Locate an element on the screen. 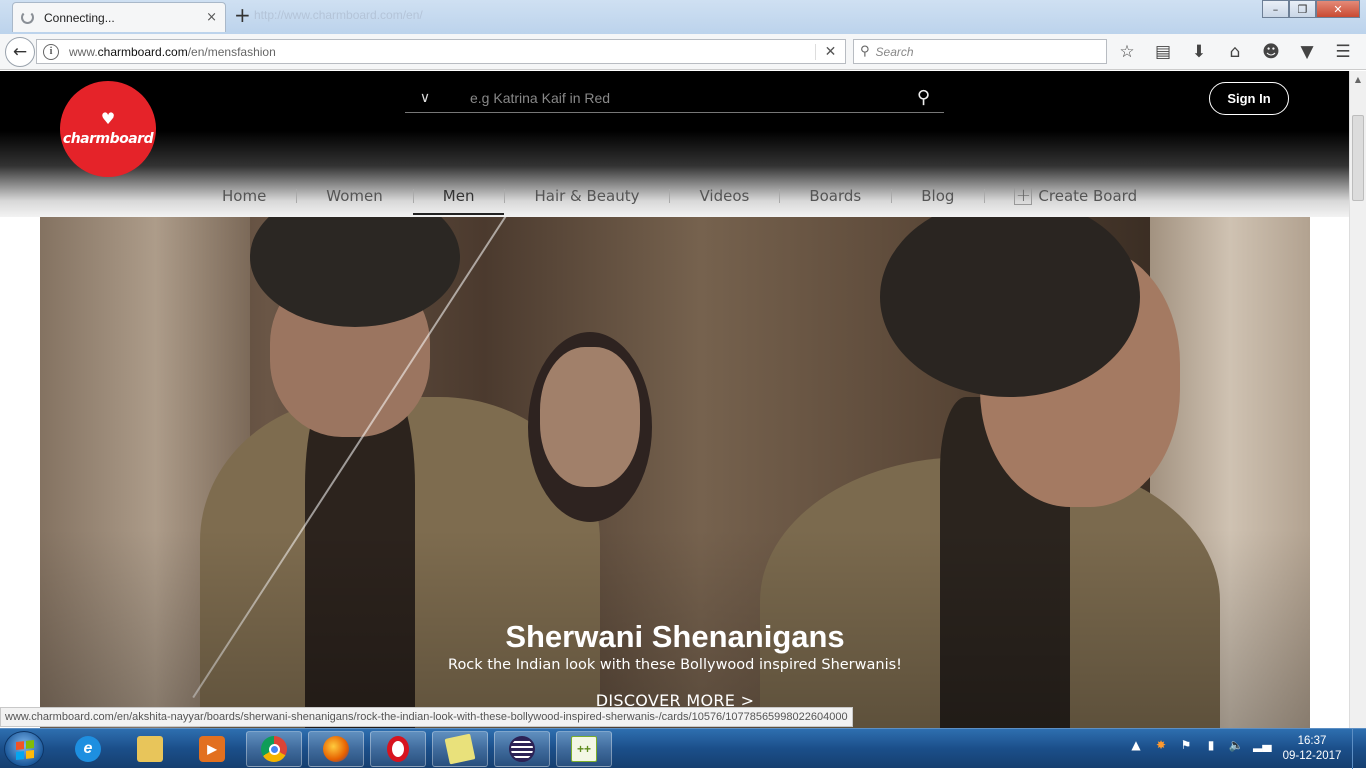 The image size is (1366, 769). taskbar-clock: 16:37 09-12-2017 is located at coordinates (1312, 749).